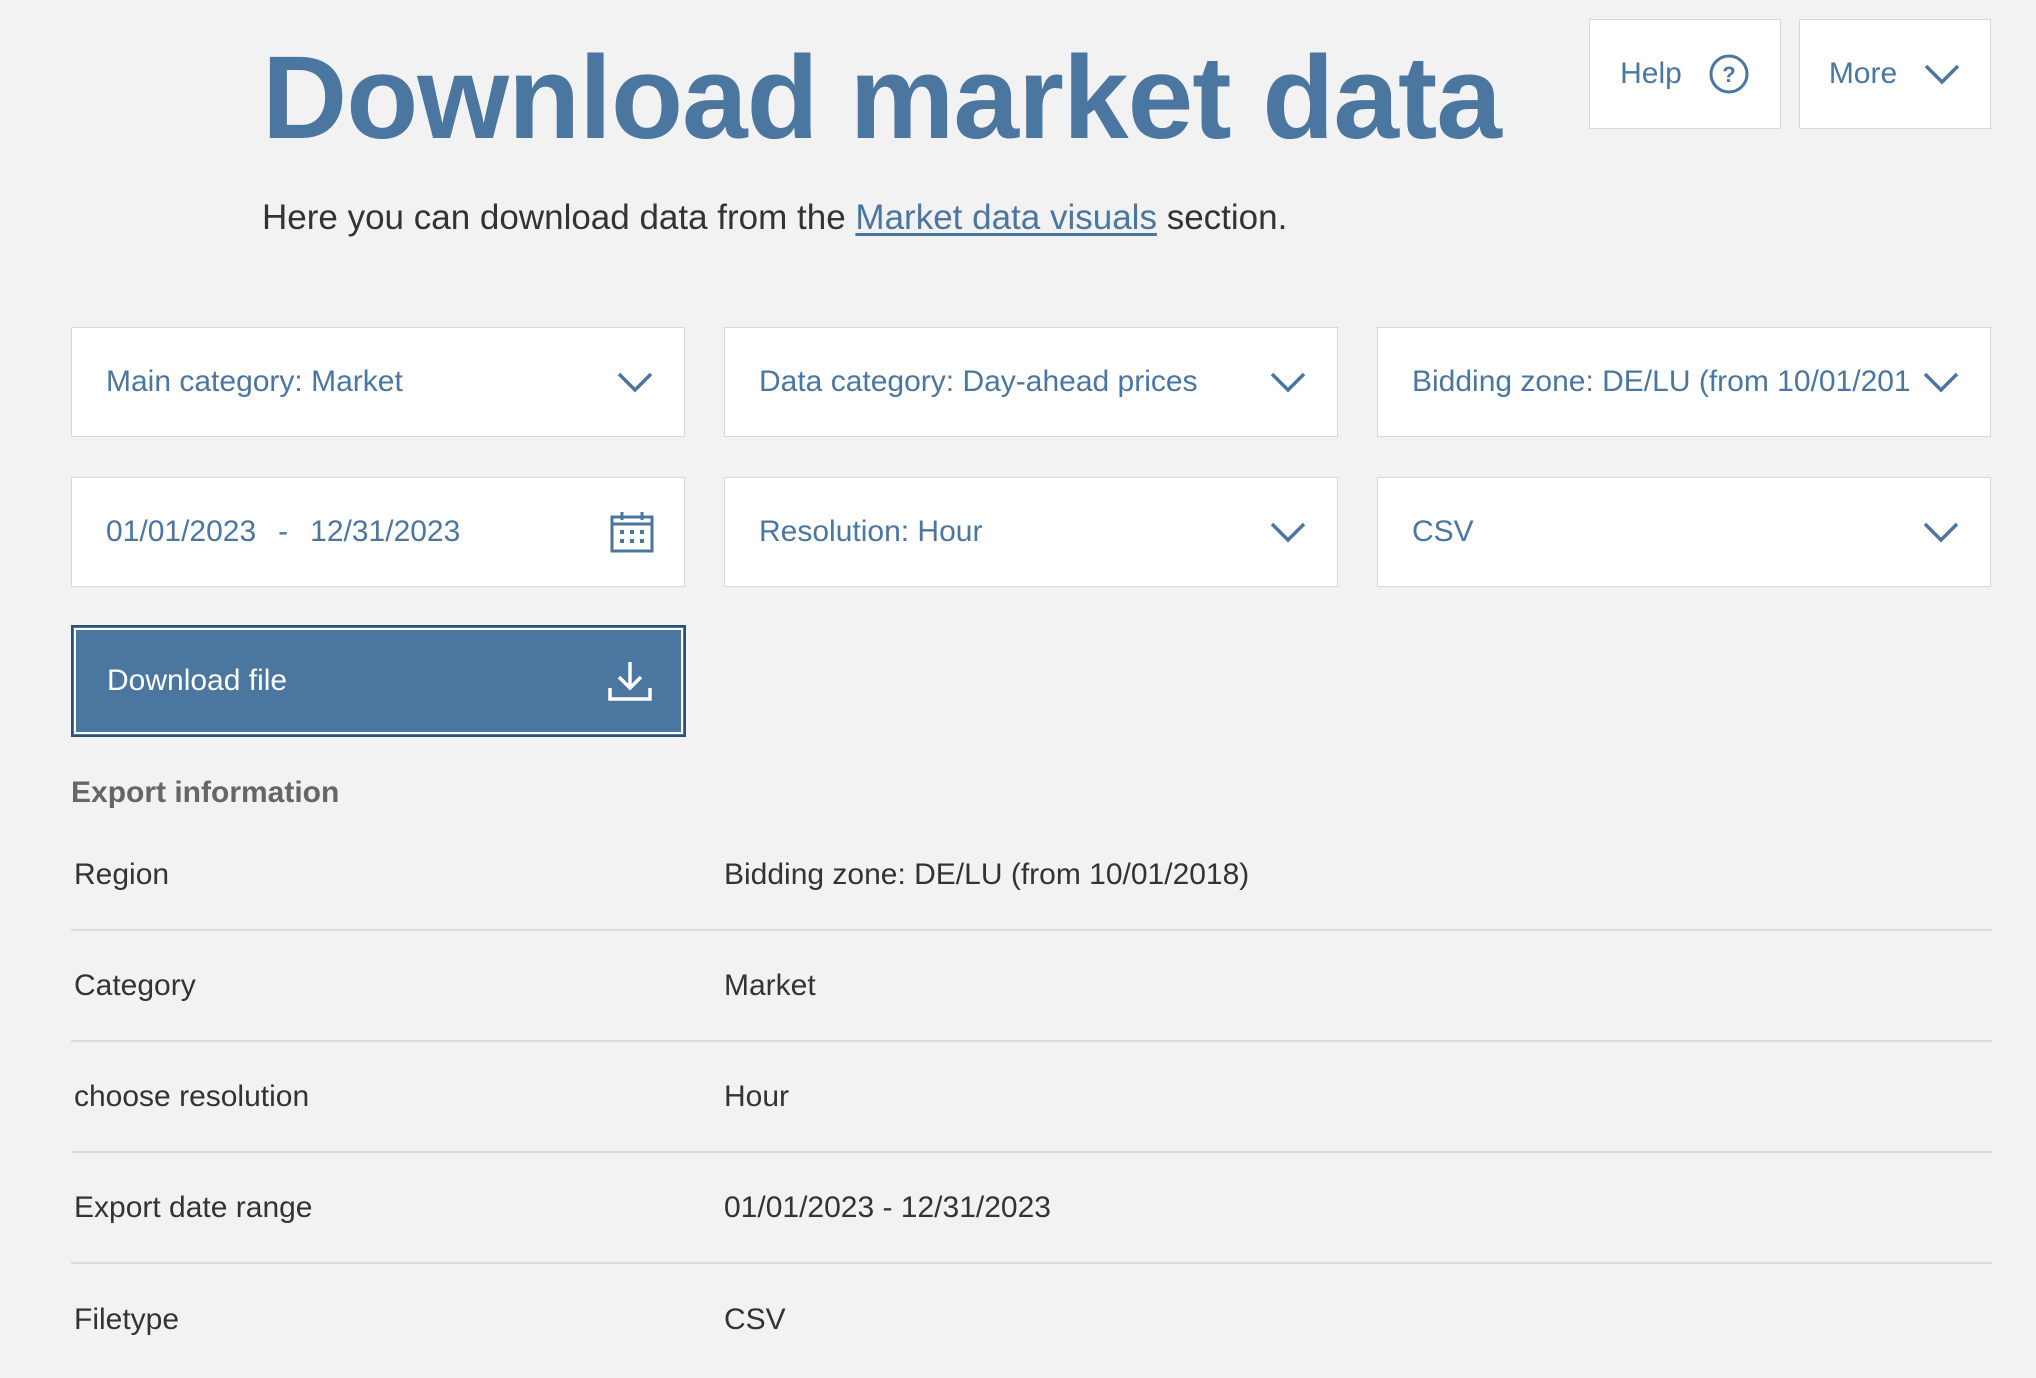  What do you see at coordinates (978, 381) in the screenshot?
I see `data-category-value: Data category: Day-ahead prices` at bounding box center [978, 381].